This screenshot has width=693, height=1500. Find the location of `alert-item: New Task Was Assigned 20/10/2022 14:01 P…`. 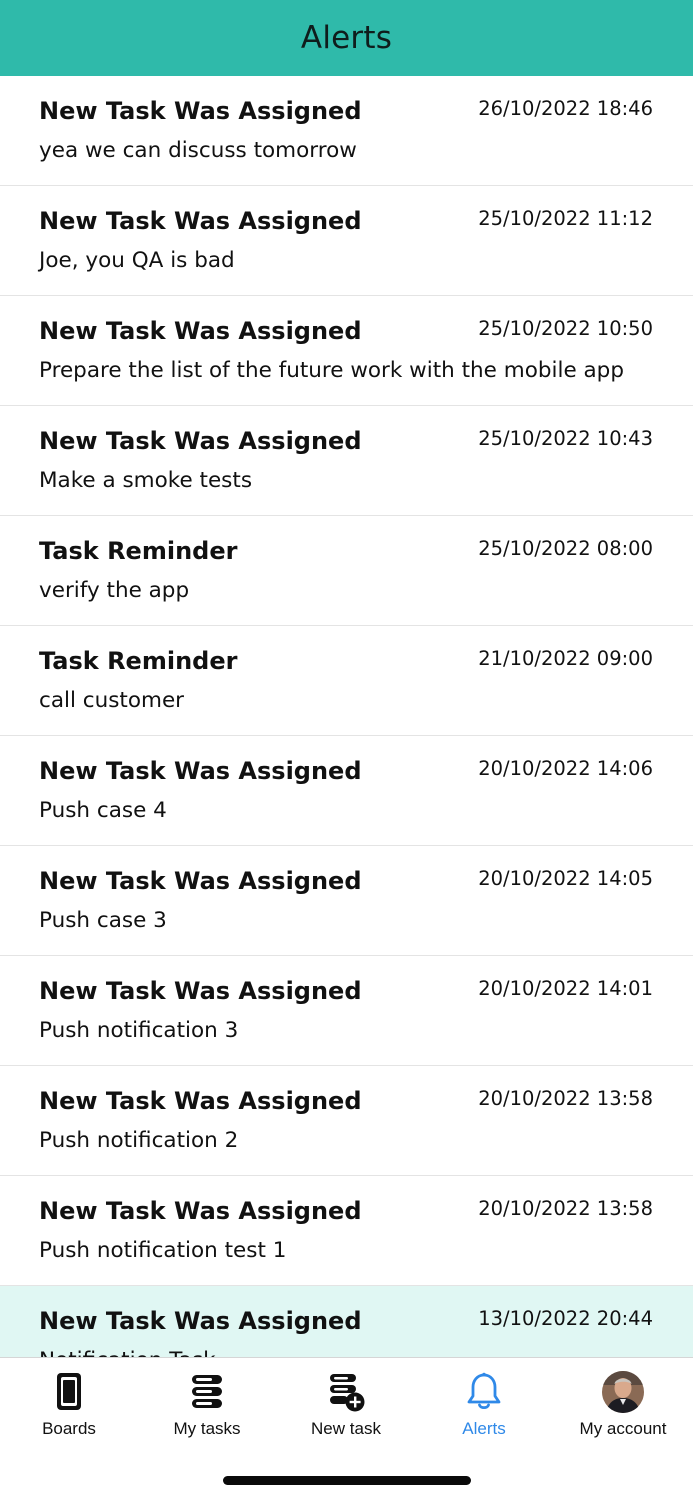

alert-item: New Task Was Assigned 20/10/2022 14:01 P… is located at coordinates (346, 1011).